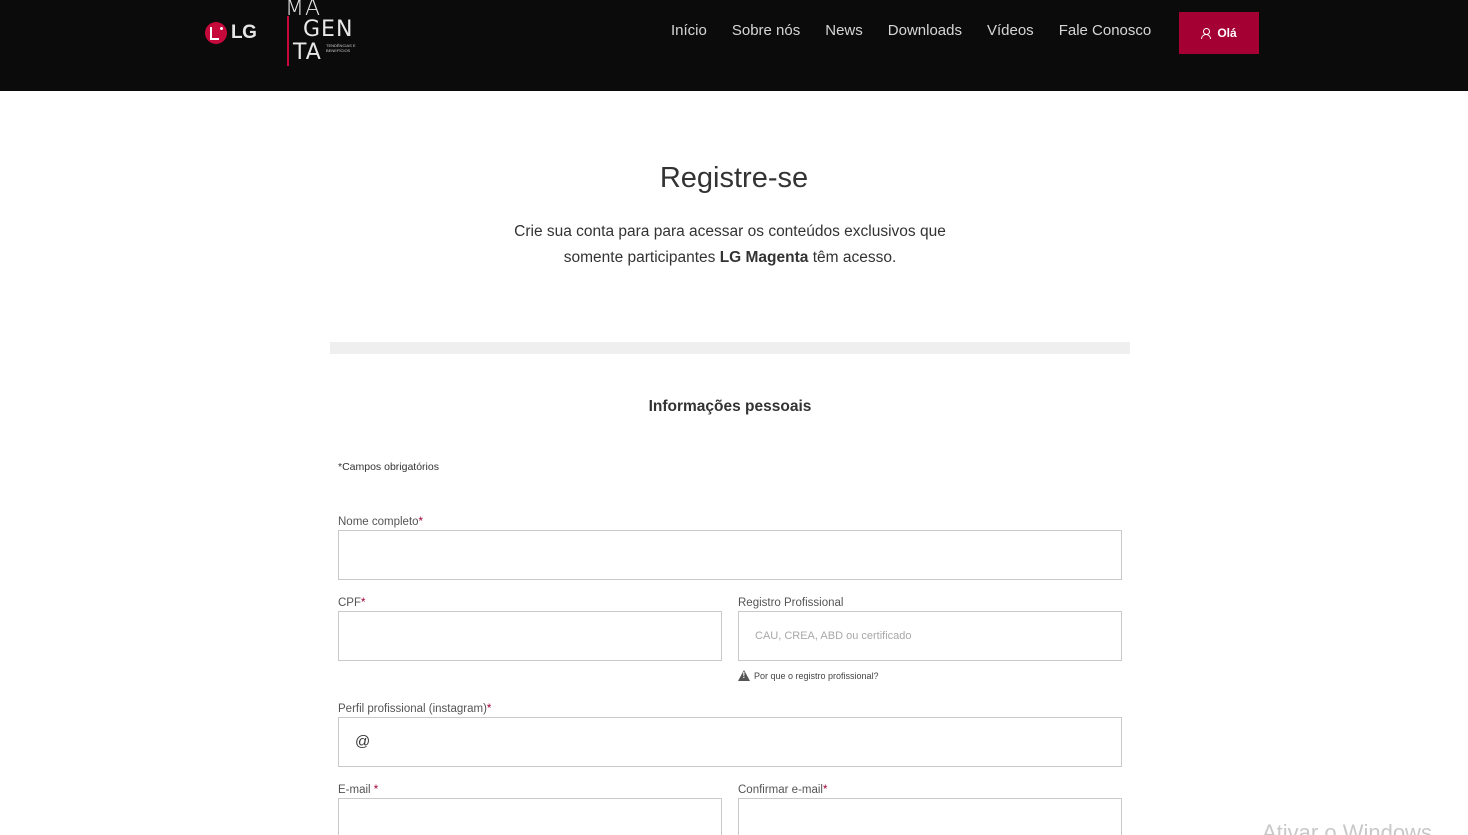  I want to click on registro-label: Registro Profissional, so click(791, 603).